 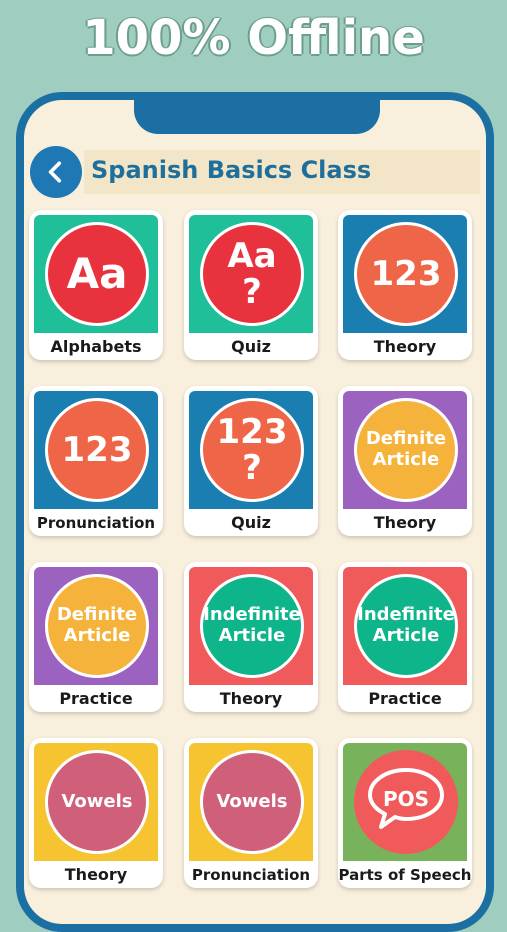 I want to click on tile-image: Aa, so click(x=96, y=274).